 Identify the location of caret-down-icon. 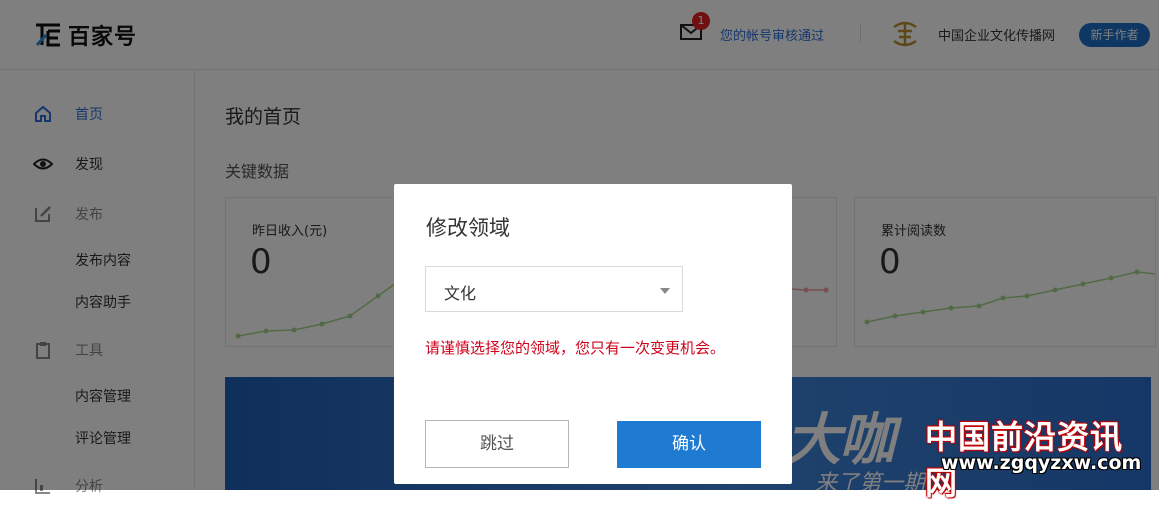
(665, 291).